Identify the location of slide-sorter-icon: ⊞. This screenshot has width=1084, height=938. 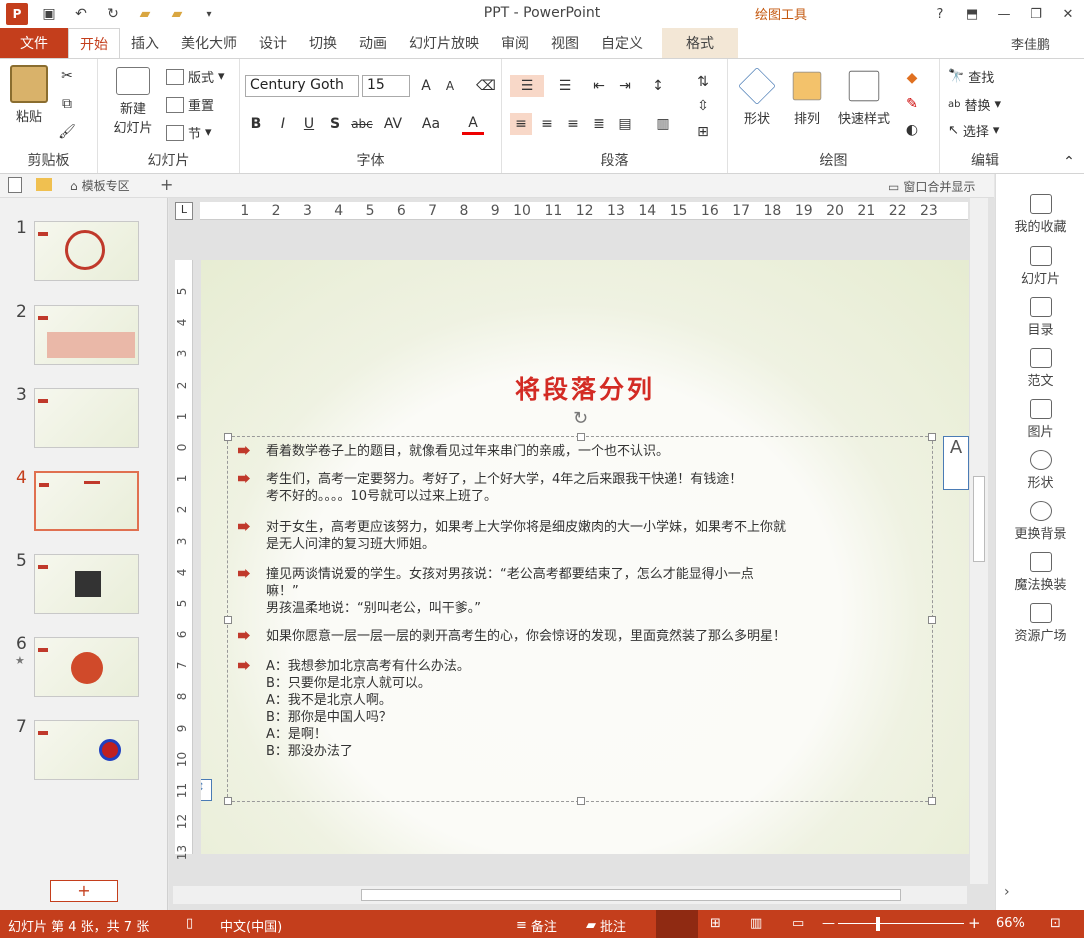
(715, 923).